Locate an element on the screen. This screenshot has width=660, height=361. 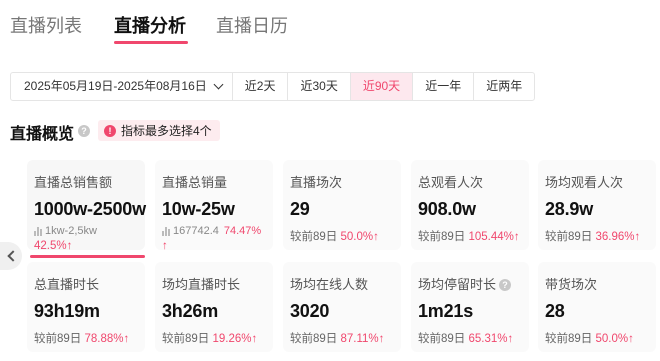
metric-card-total-volume: 直播总销量 10w-25w 167742.4 74.47% ↑ is located at coordinates (214, 206).